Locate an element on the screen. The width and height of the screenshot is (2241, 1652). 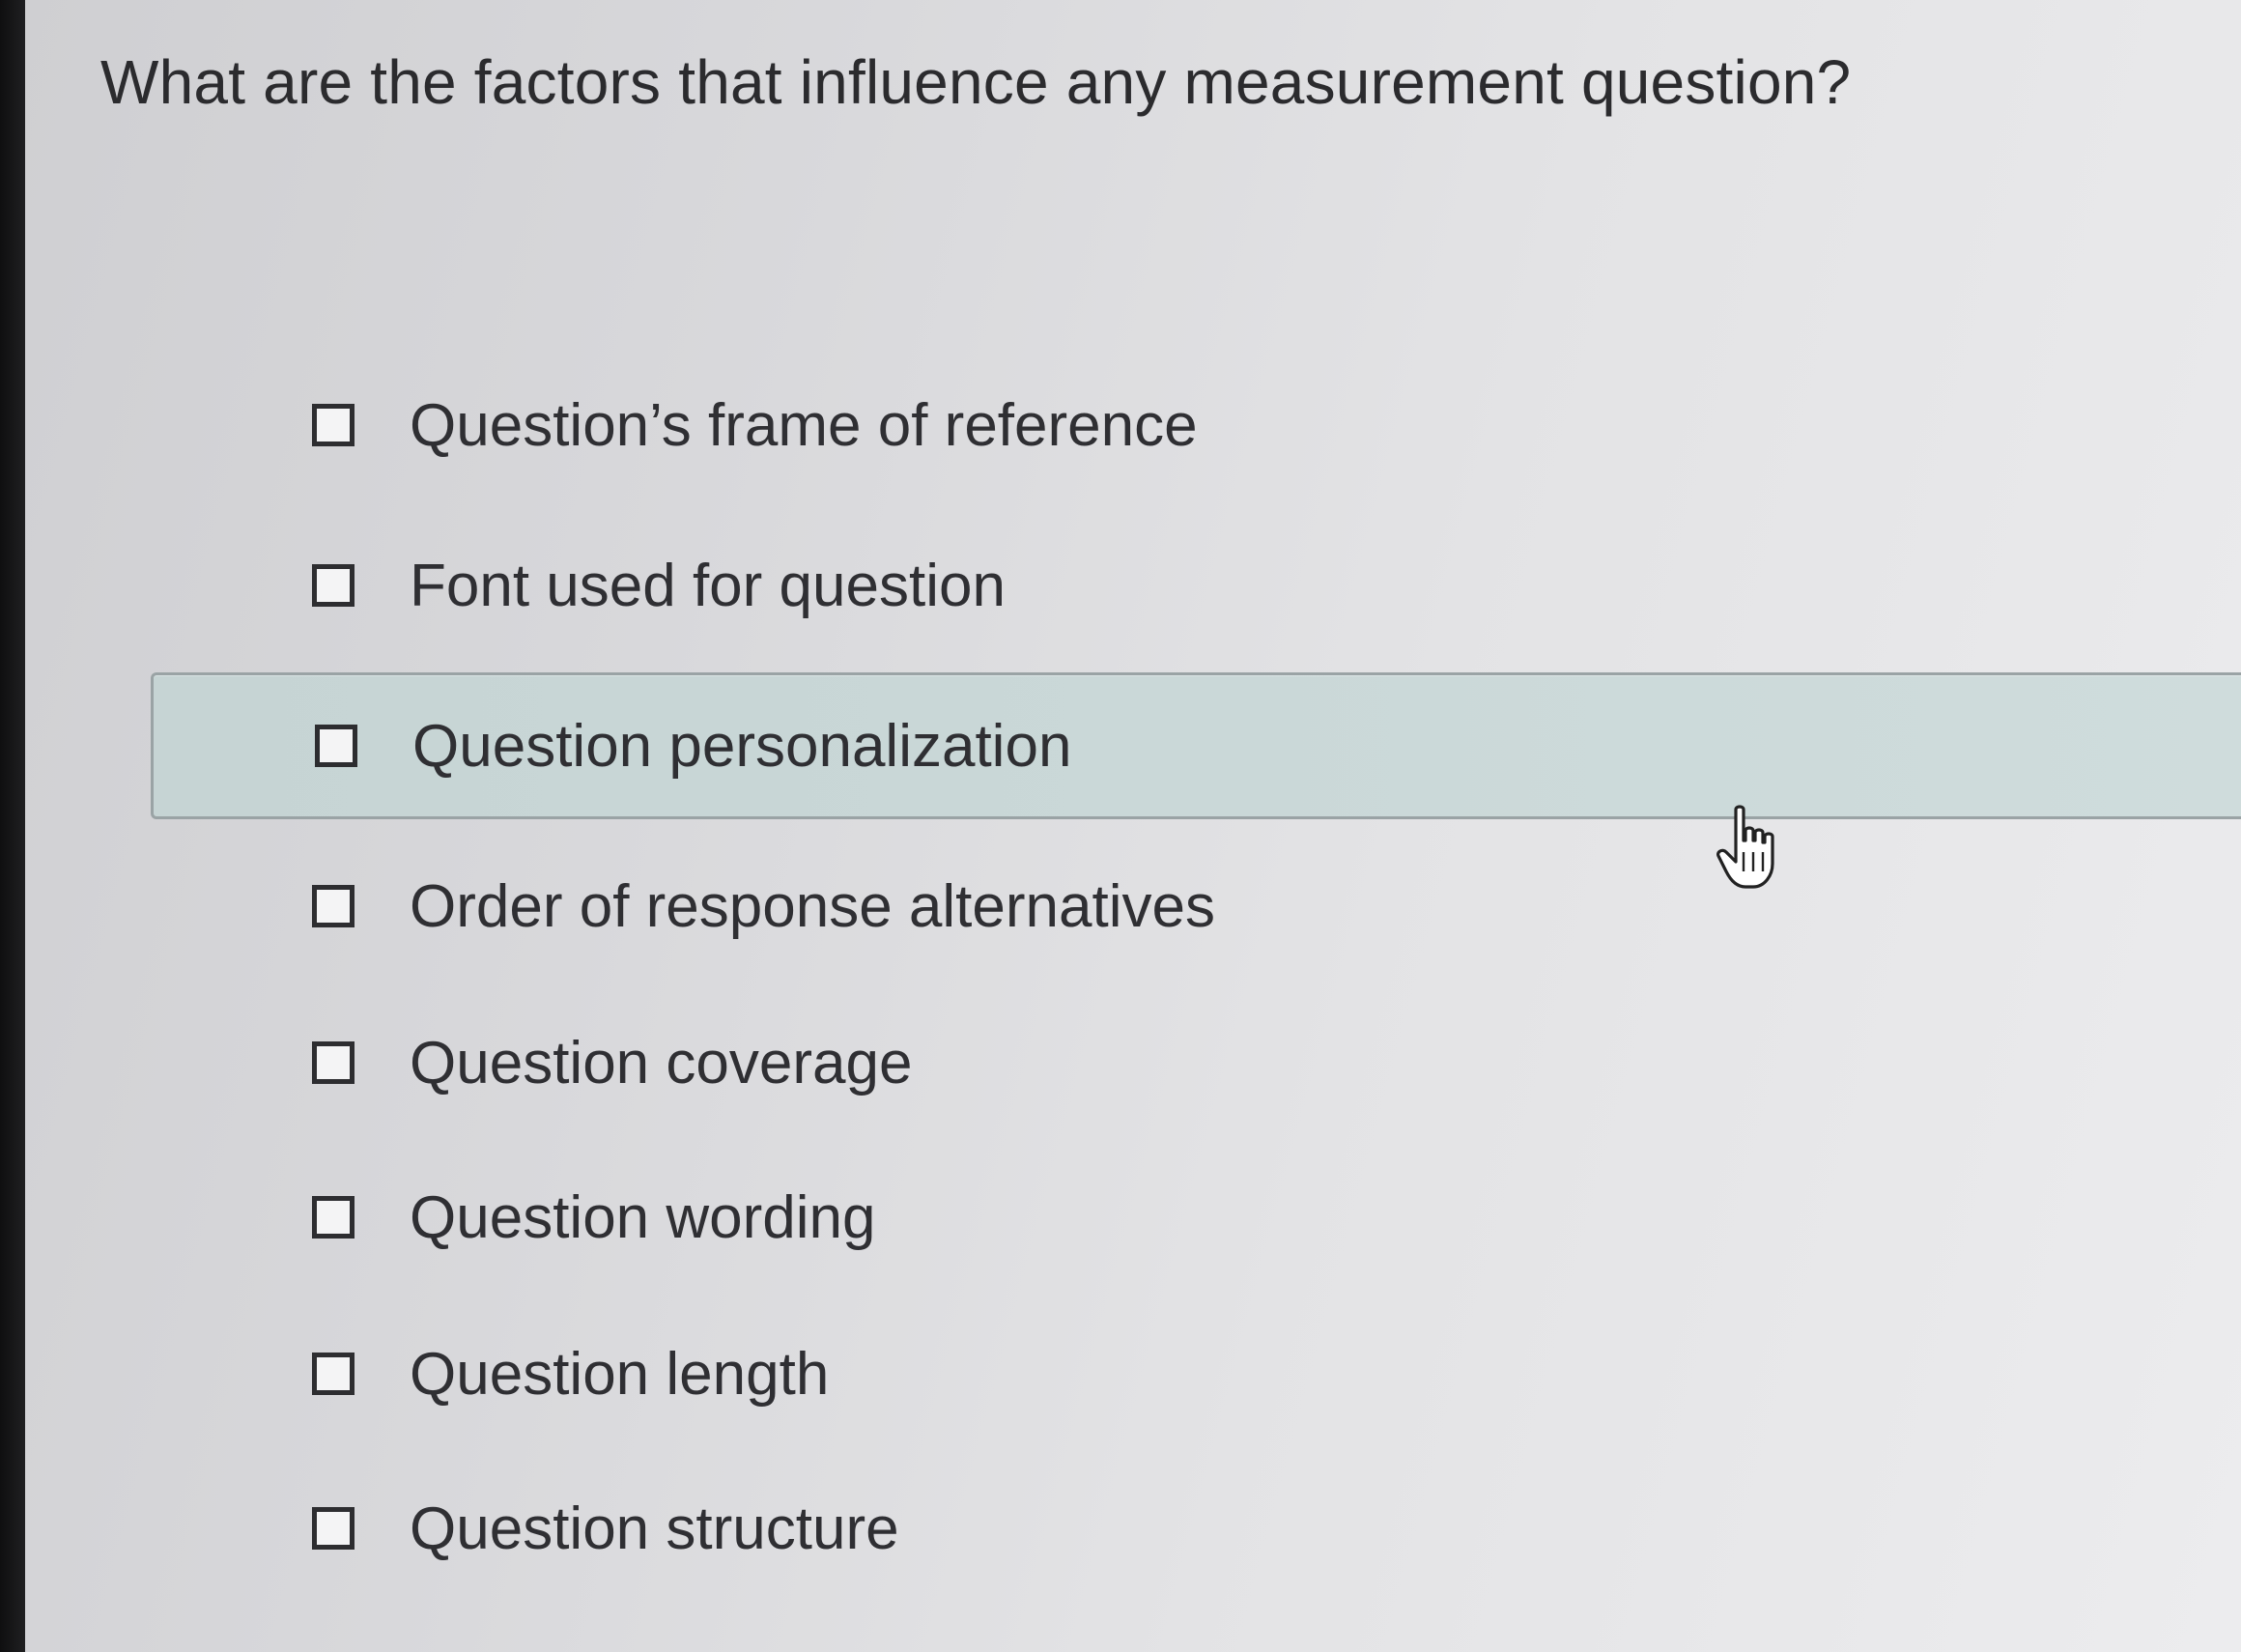
hand-pointer-icon is located at coordinates (1745, 847).